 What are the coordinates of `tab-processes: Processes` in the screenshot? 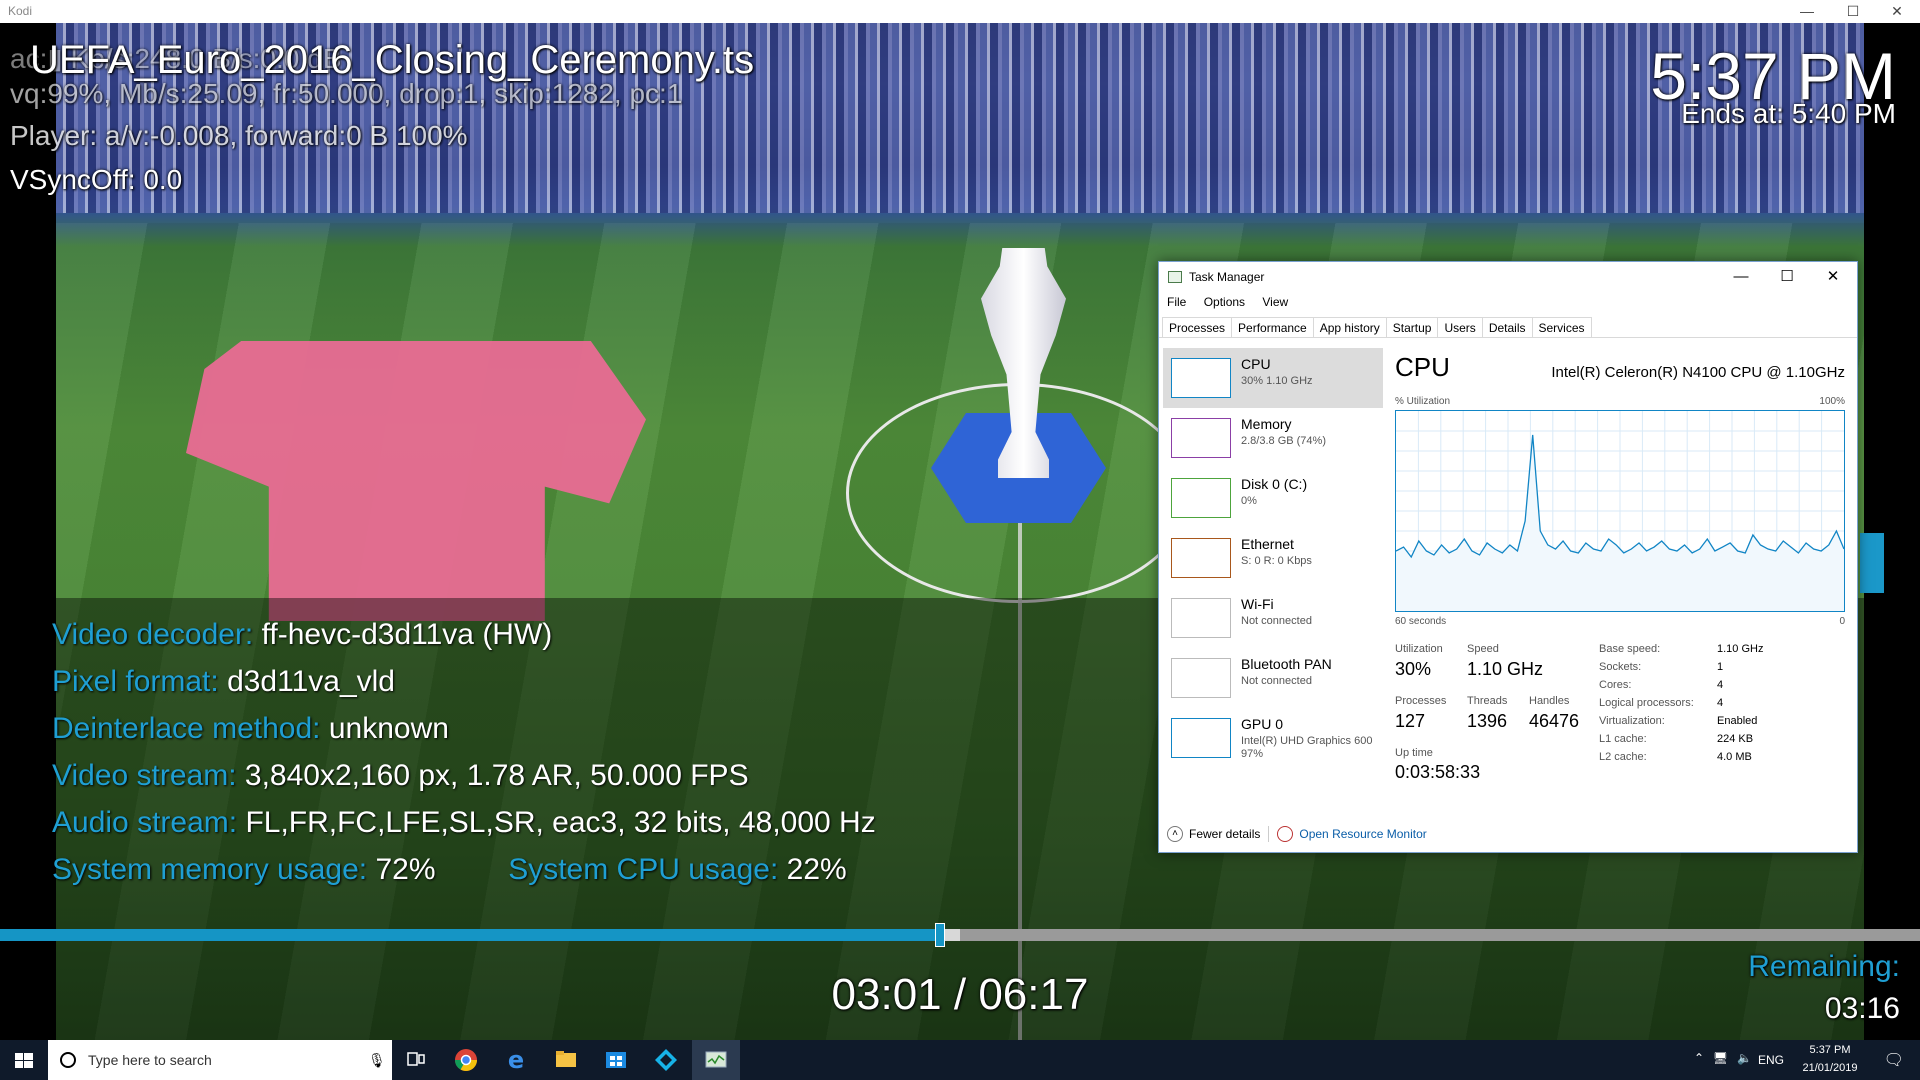 It's located at (1197, 327).